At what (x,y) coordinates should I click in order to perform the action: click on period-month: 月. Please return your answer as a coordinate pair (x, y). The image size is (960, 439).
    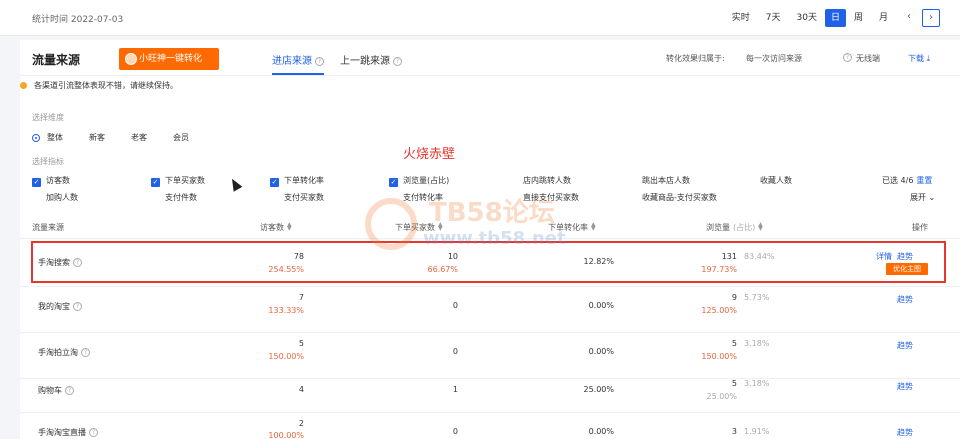
    Looking at the image, I should click on (883, 18).